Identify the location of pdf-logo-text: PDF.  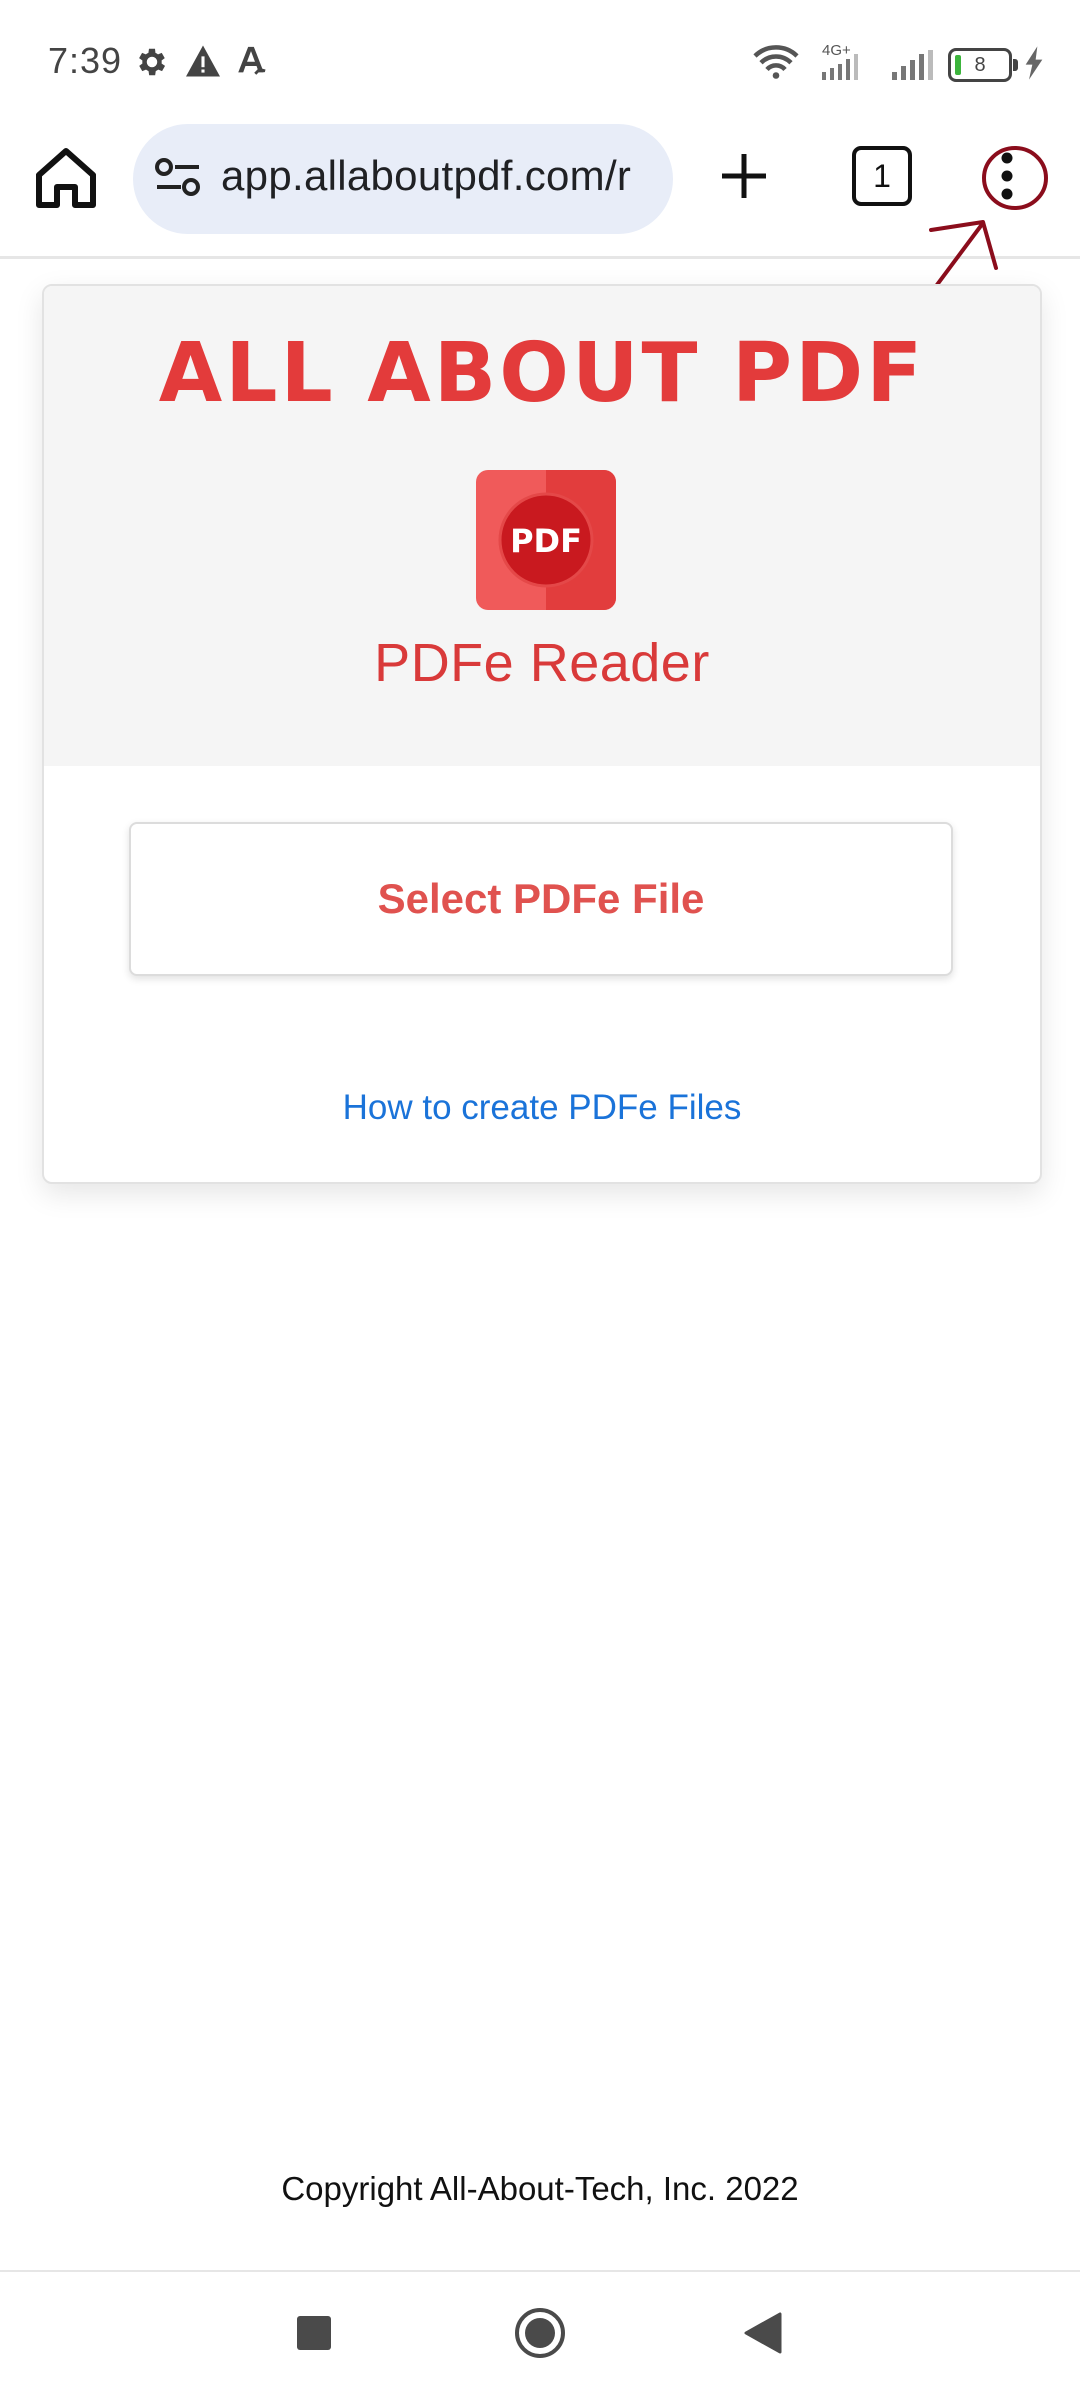
(546, 541).